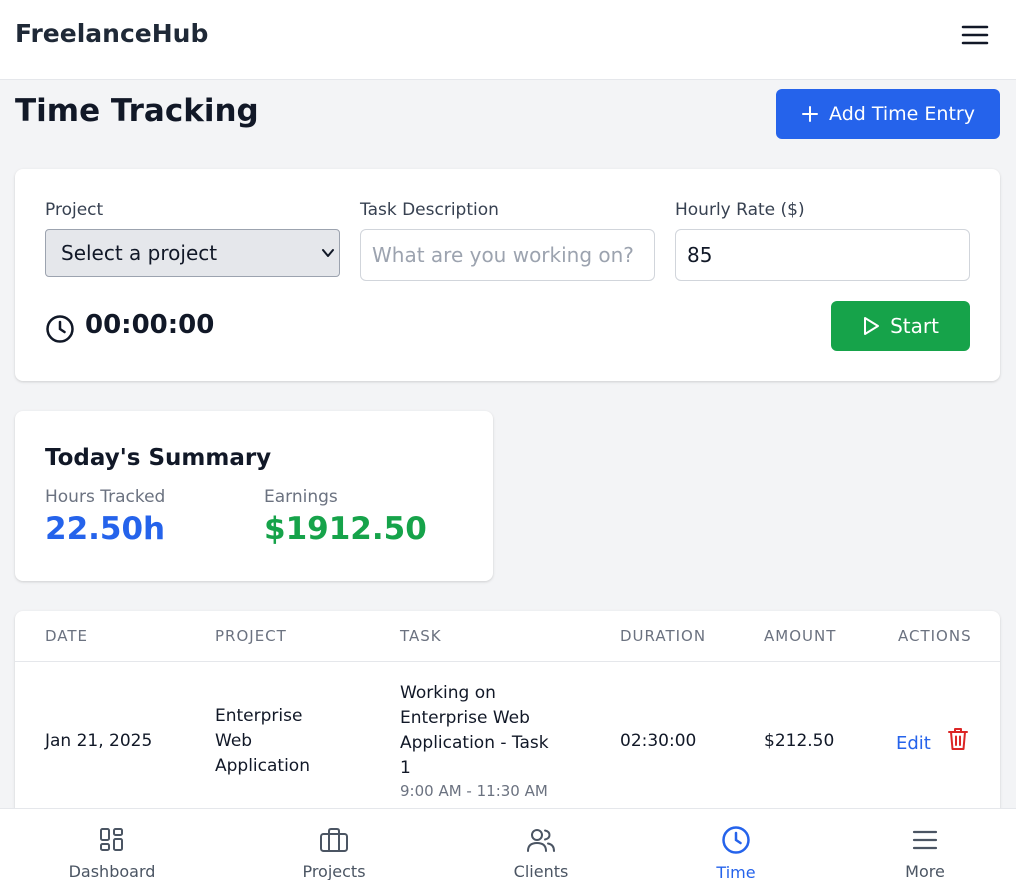  I want to click on task-field-label: Task Description, so click(429, 210).